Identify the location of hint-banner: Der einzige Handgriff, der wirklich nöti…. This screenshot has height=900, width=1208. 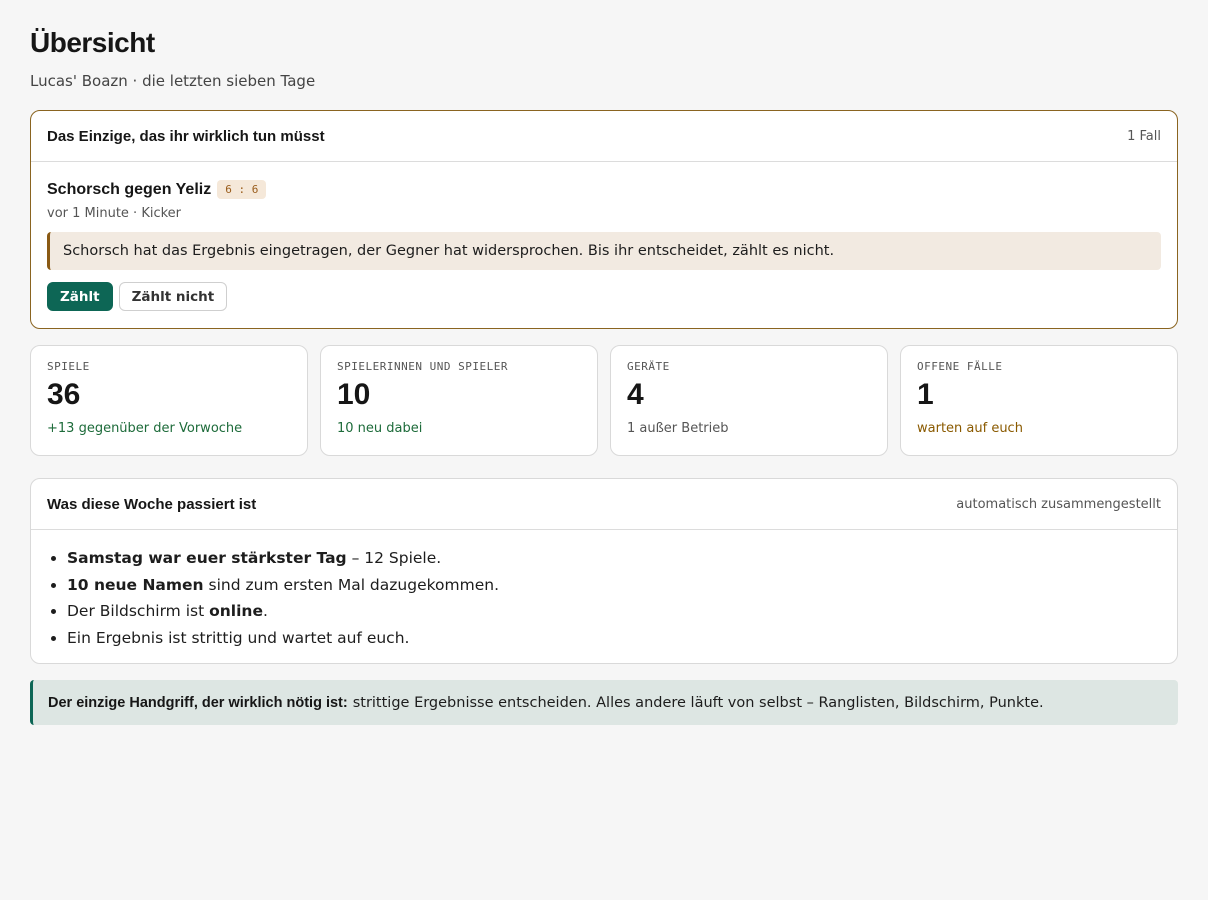
(604, 702).